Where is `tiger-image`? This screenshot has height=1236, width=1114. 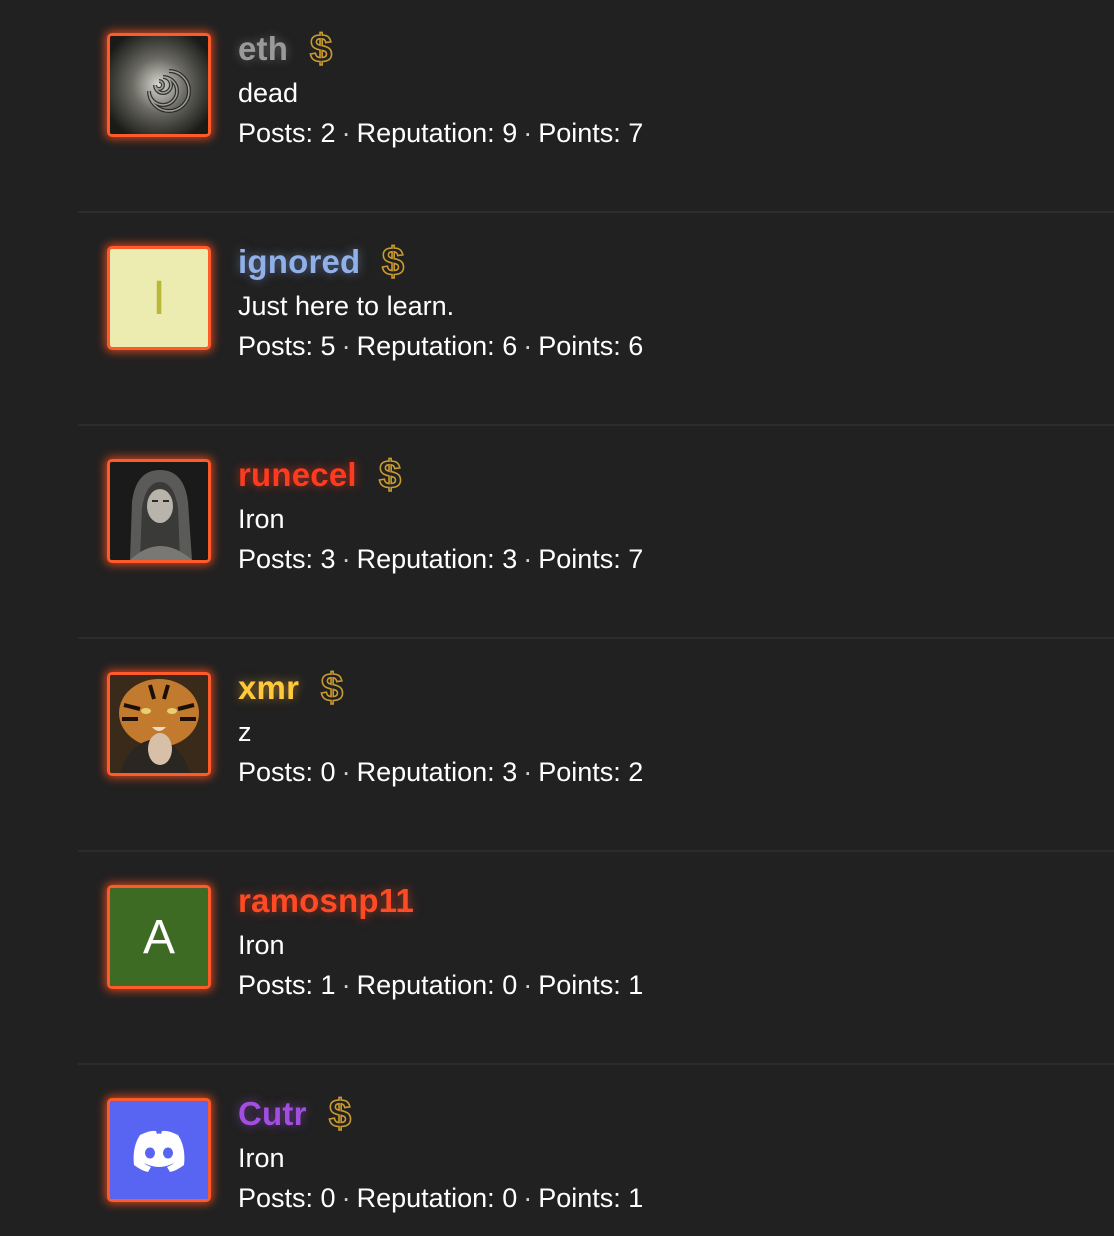 tiger-image is located at coordinates (159, 724).